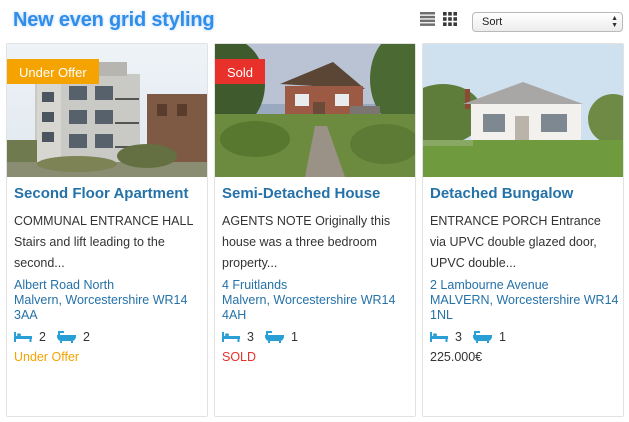 This screenshot has height=422, width=629. Describe the element at coordinates (450, 19) in the screenshot. I see `grid-view-icon` at that location.